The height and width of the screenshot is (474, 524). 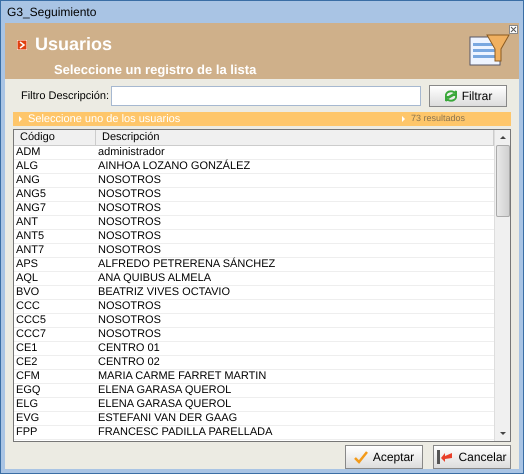 I want to click on table-cell-text: CE1, so click(x=26, y=348).